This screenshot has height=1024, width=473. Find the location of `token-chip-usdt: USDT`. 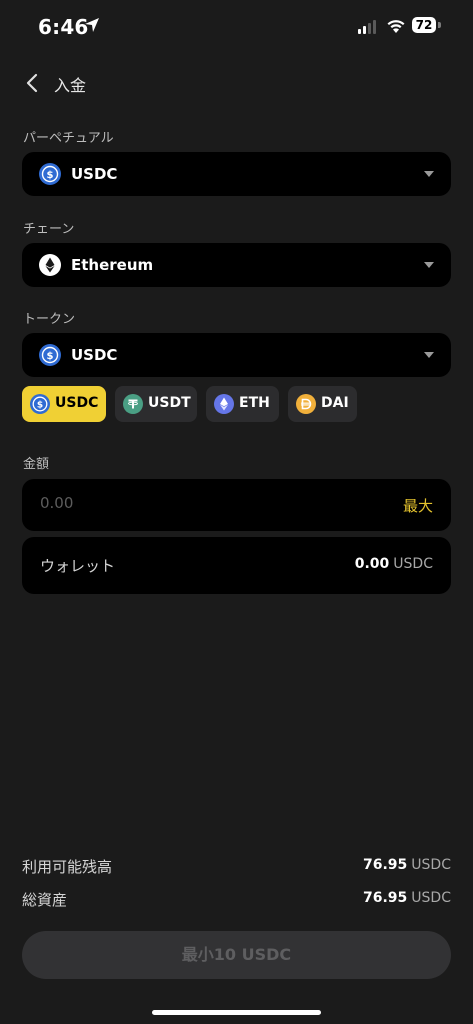

token-chip-usdt: USDT is located at coordinates (156, 404).